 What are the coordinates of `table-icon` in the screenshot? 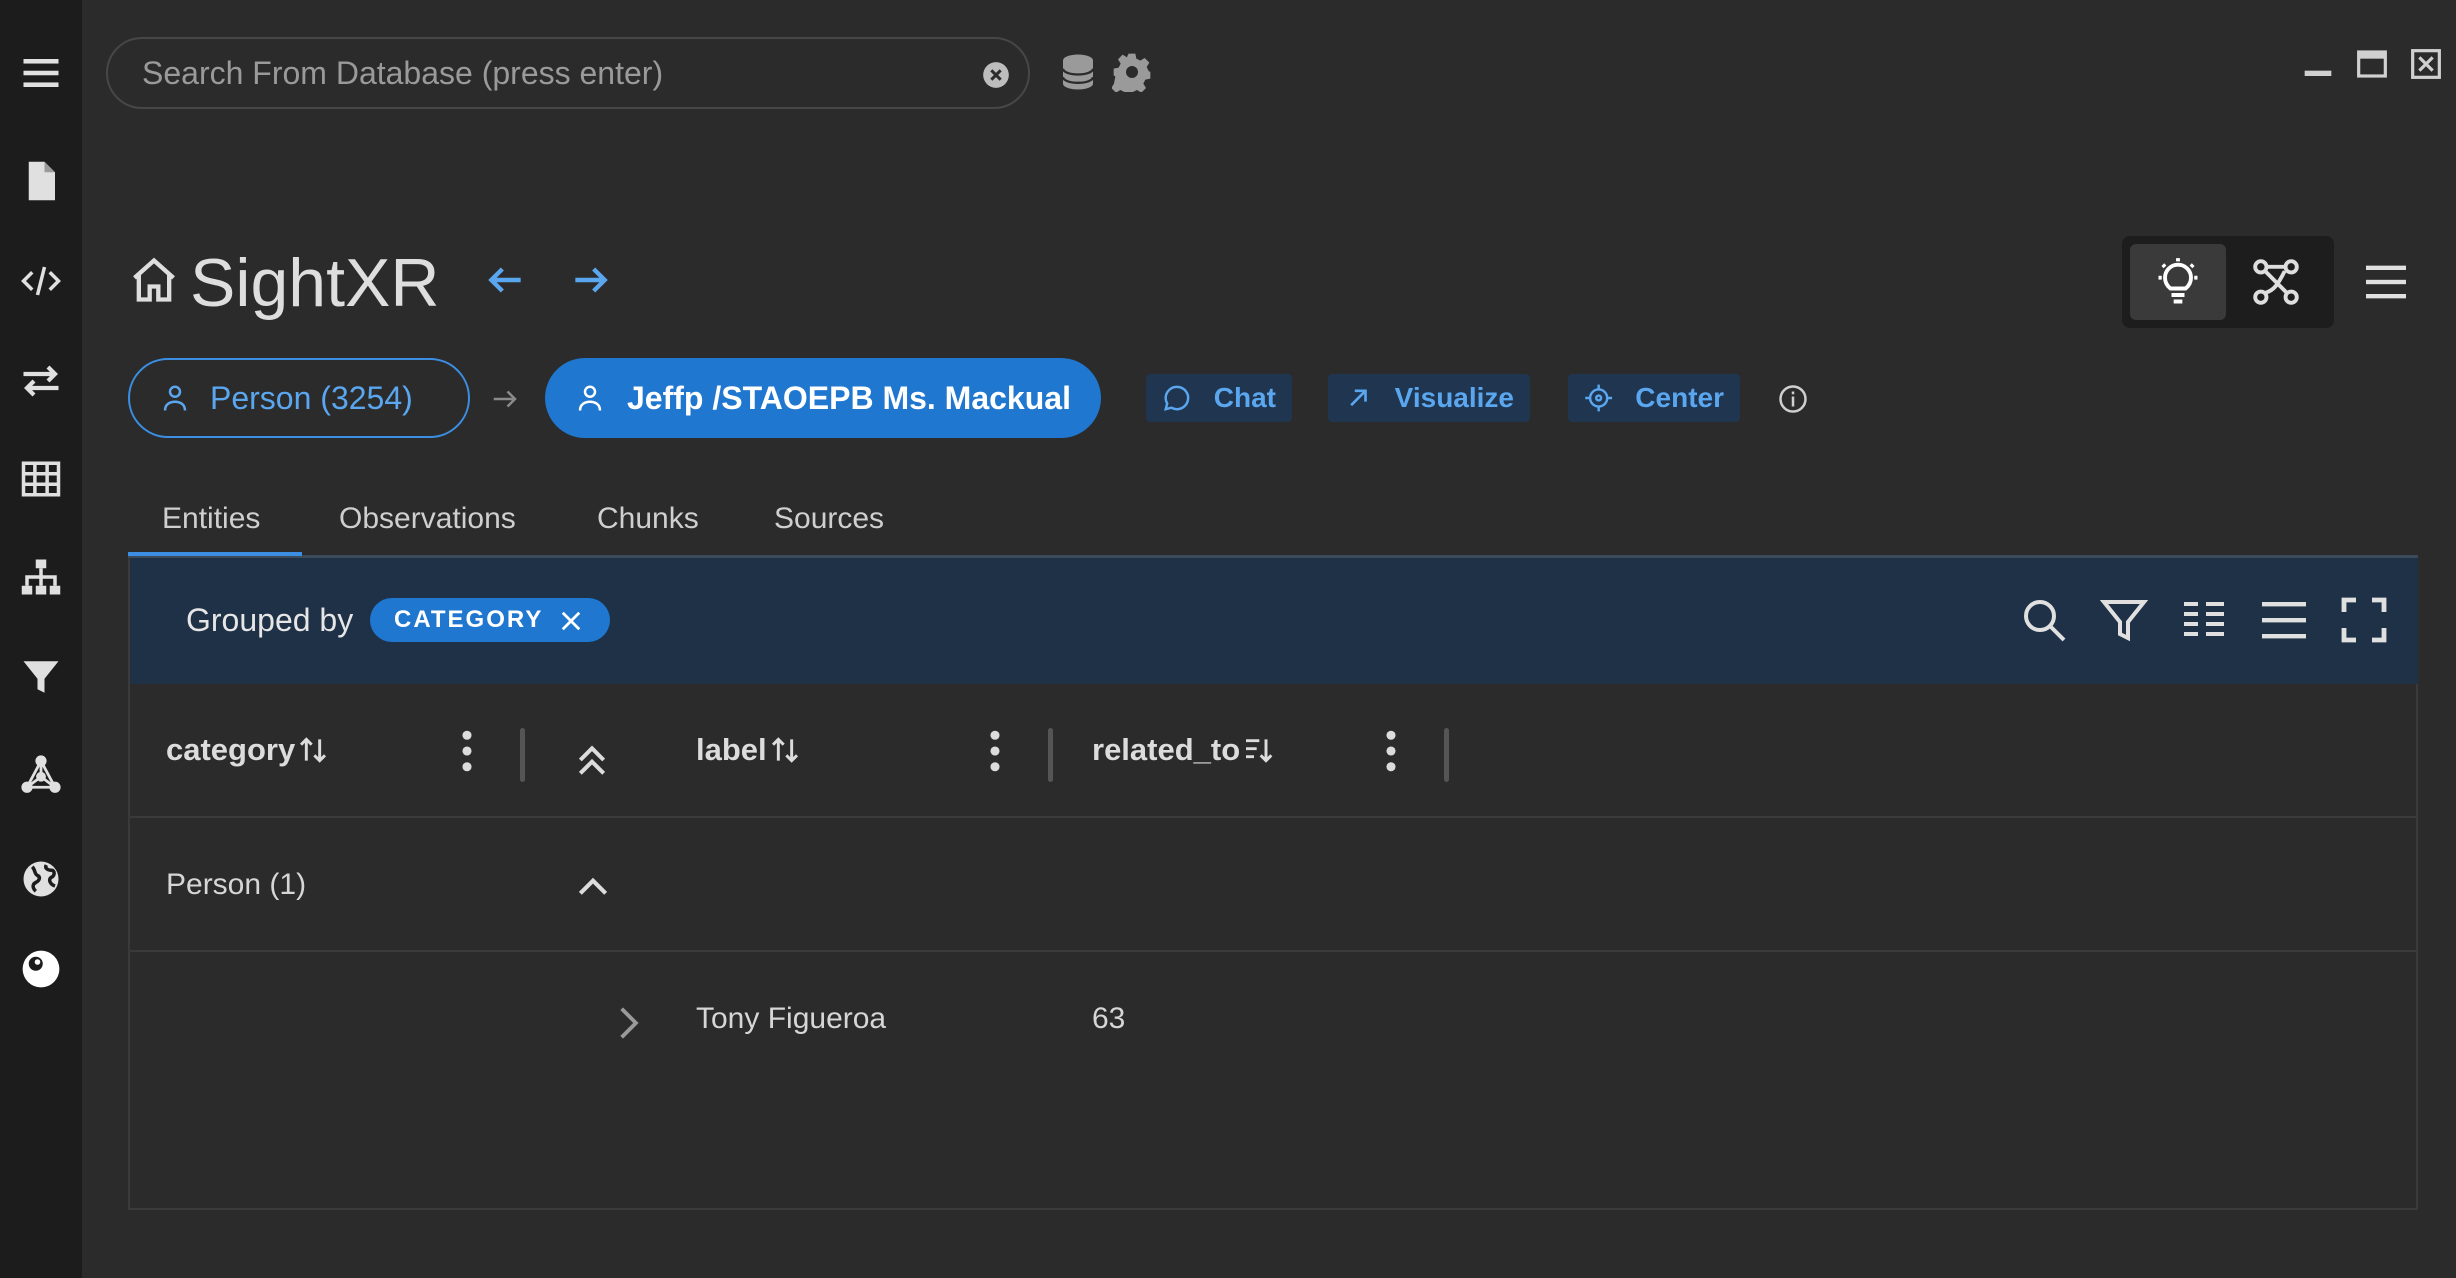 It's located at (41, 479).